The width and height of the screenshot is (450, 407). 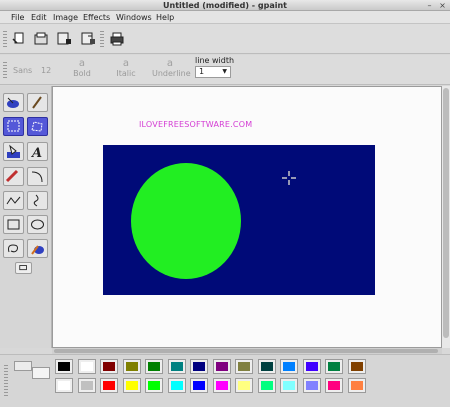 I want to click on window-title: Untitled (modified) - gpaint, so click(x=225, y=5).